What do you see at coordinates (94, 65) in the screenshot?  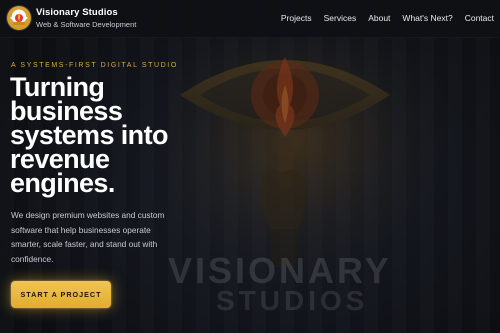 I see `hero-kicker: A SYSTEMS-FIRST DIGITAL STUDIO` at bounding box center [94, 65].